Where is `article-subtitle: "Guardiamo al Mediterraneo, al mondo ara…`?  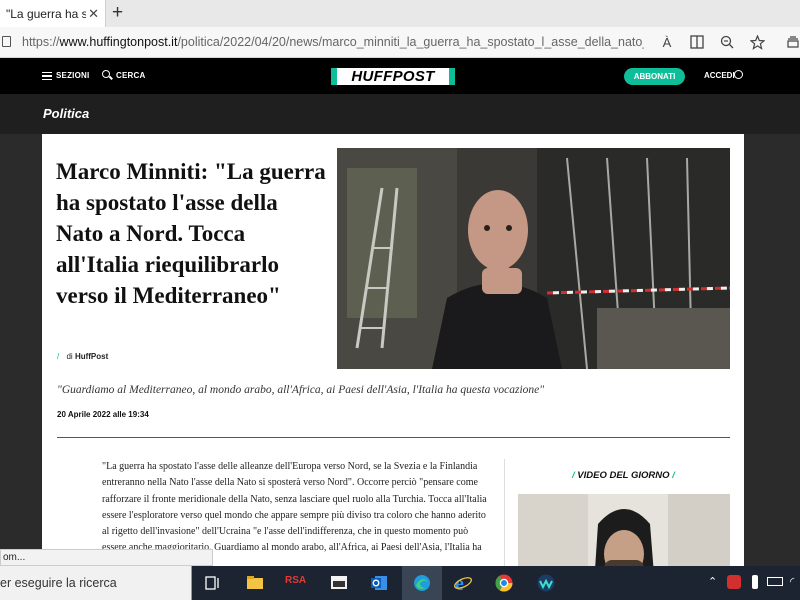 article-subtitle: "Guardiamo al Mediterraneo, al mondo ara… is located at coordinates (301, 390).